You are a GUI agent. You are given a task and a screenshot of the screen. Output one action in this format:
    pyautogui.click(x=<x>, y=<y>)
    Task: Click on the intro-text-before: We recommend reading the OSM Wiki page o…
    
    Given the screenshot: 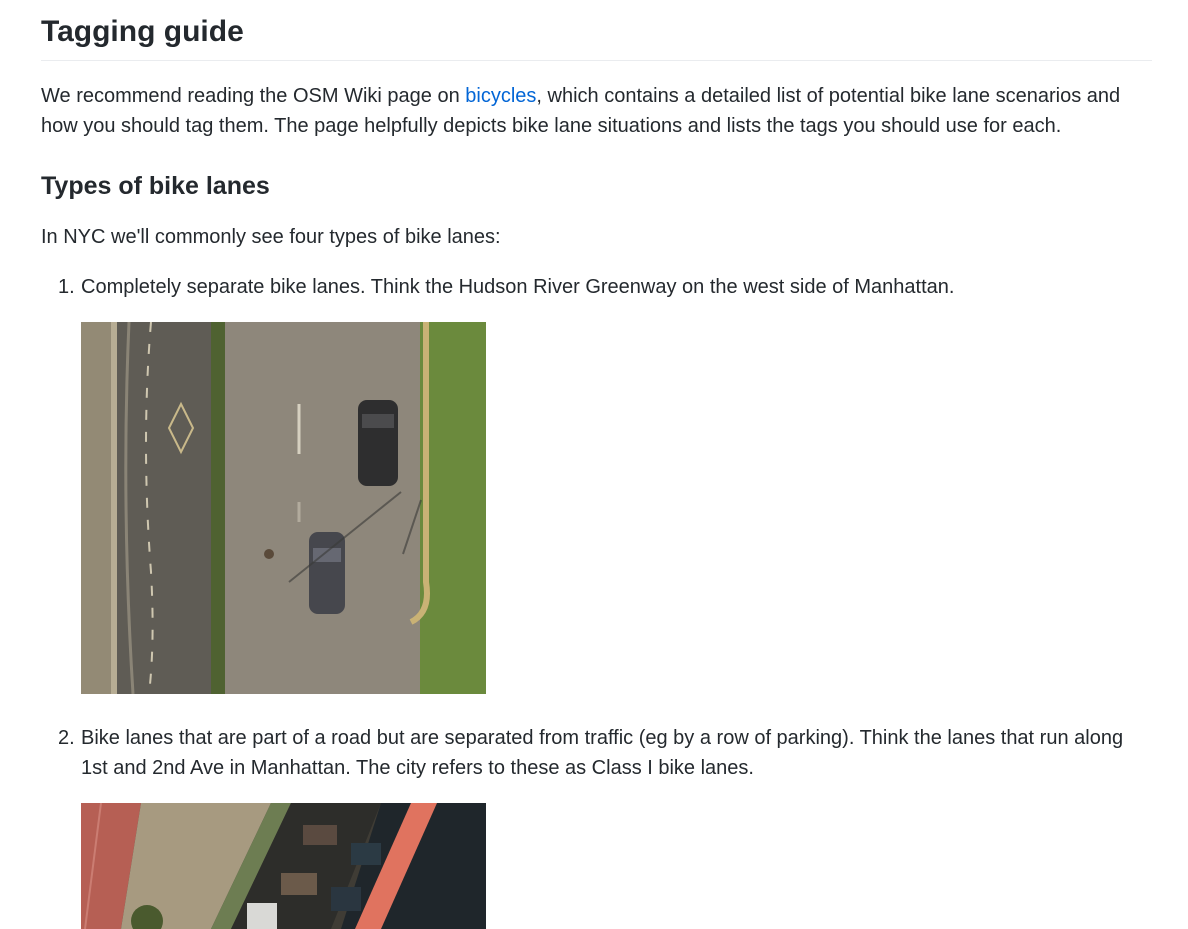 What is the action you would take?
    pyautogui.click(x=253, y=96)
    